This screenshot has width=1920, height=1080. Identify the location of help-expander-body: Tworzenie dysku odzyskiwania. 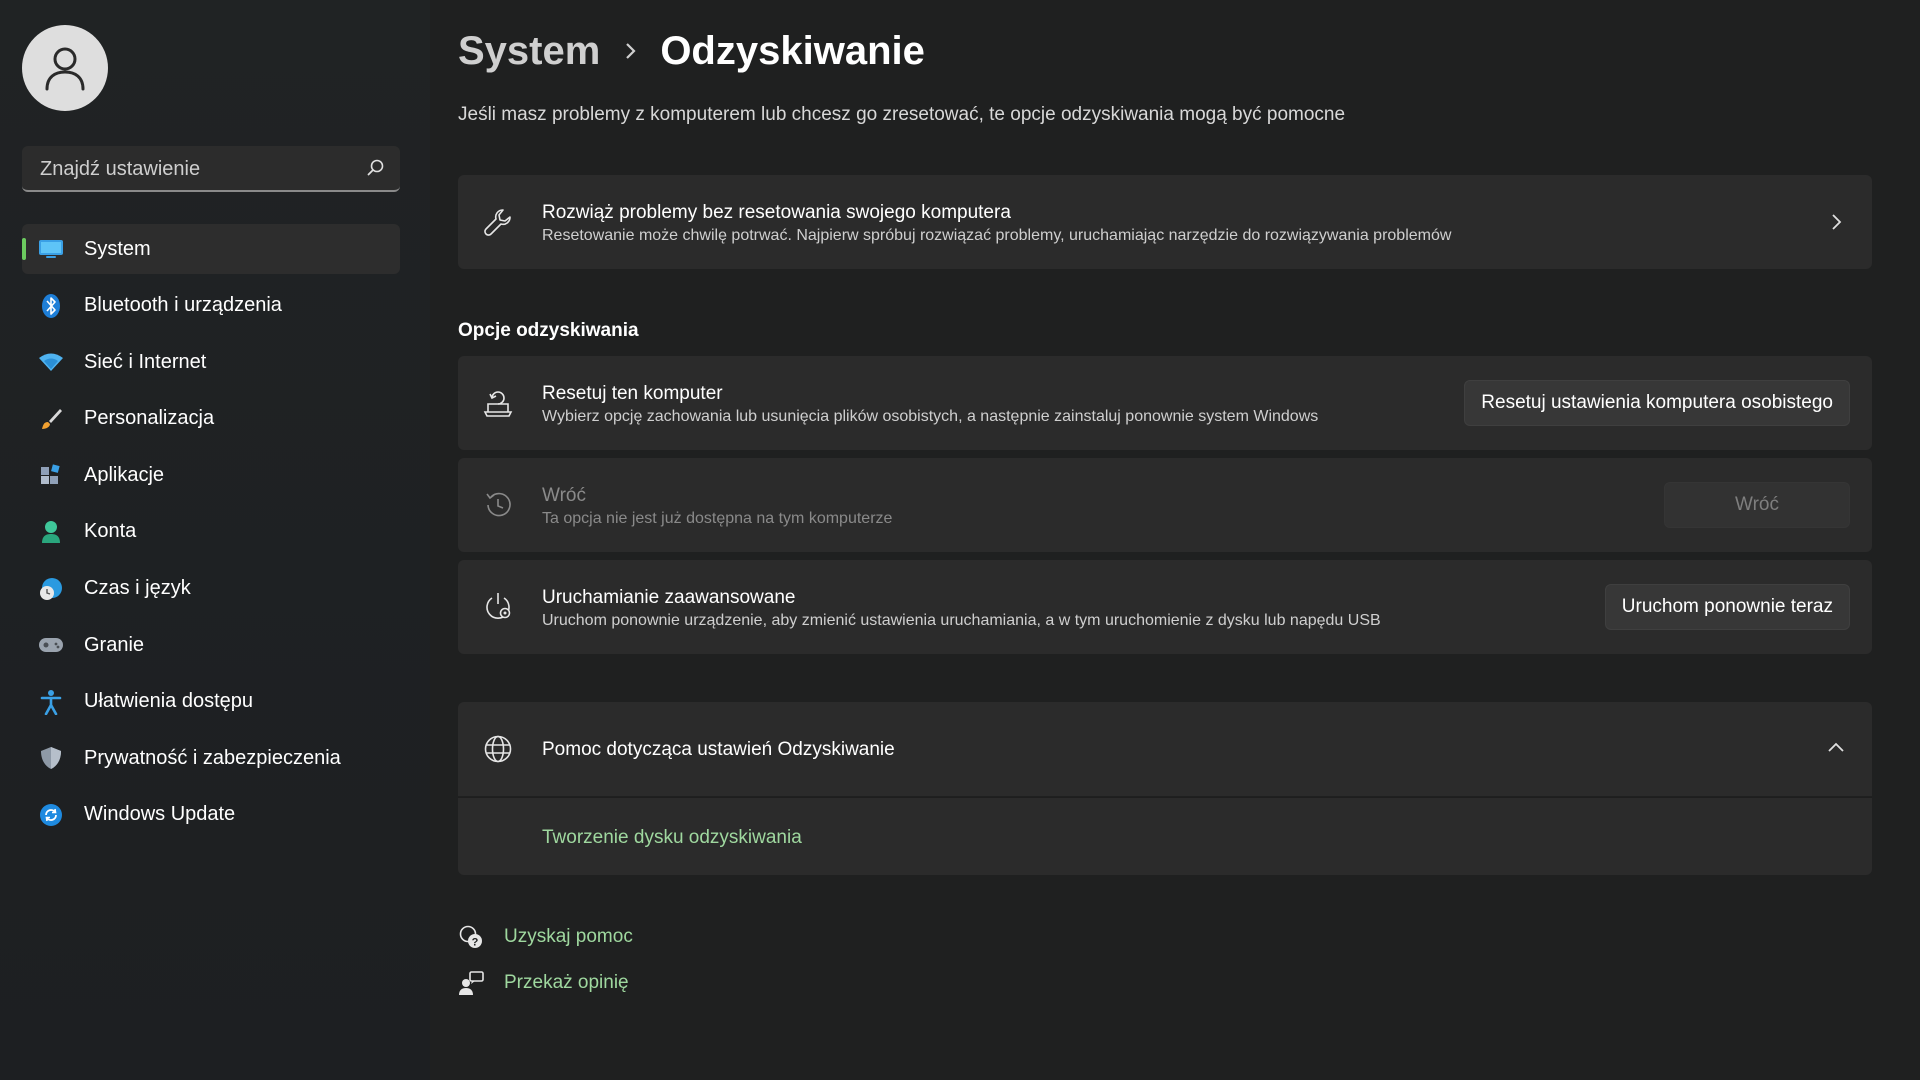
(1165, 836).